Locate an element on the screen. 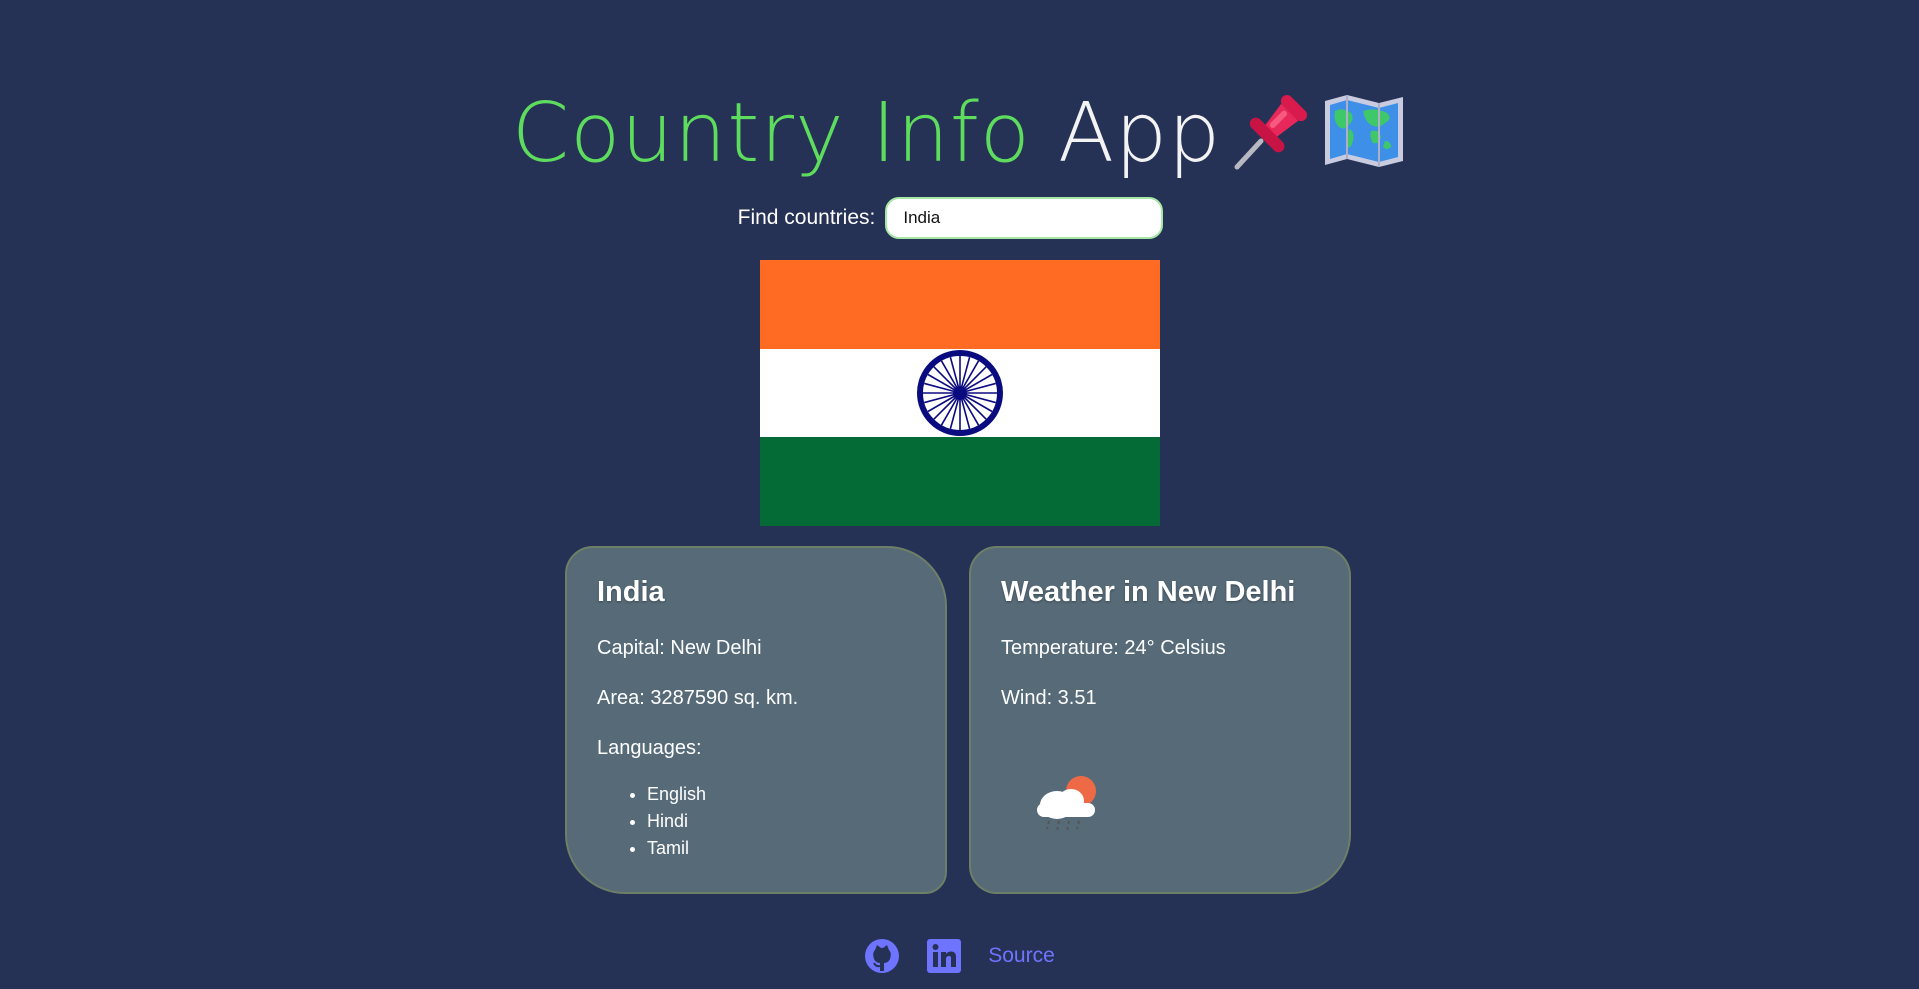 The height and width of the screenshot is (989, 1919). languages-label: Languages: is located at coordinates (649, 748).